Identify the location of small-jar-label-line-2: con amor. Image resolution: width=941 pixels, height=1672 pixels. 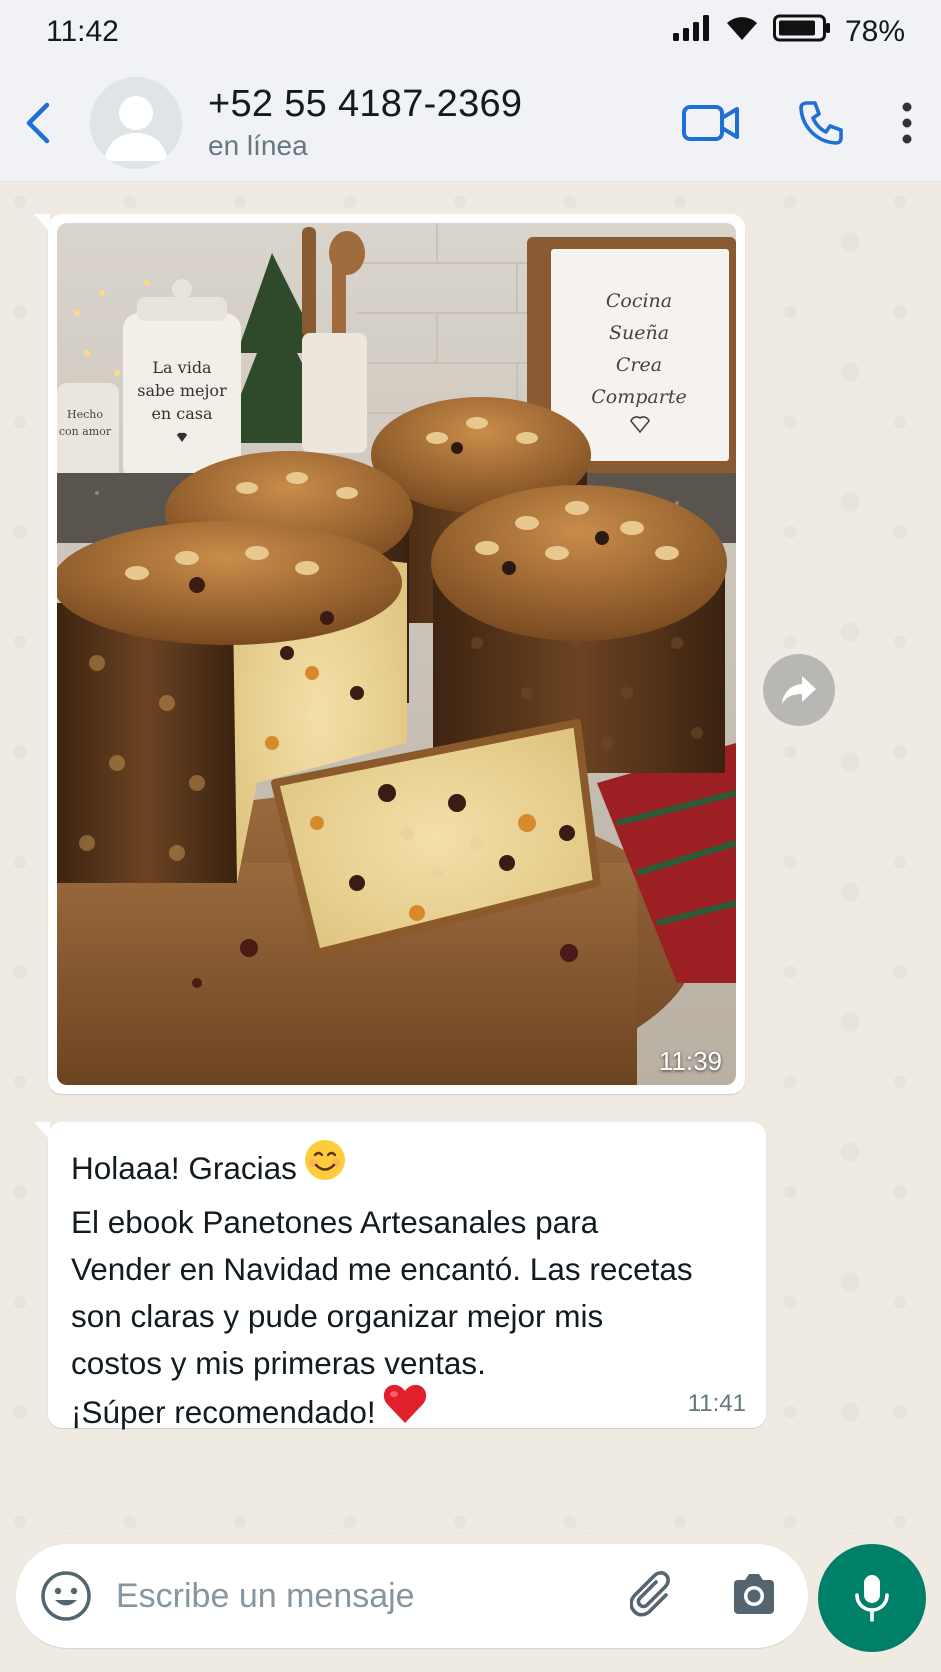
(85, 431).